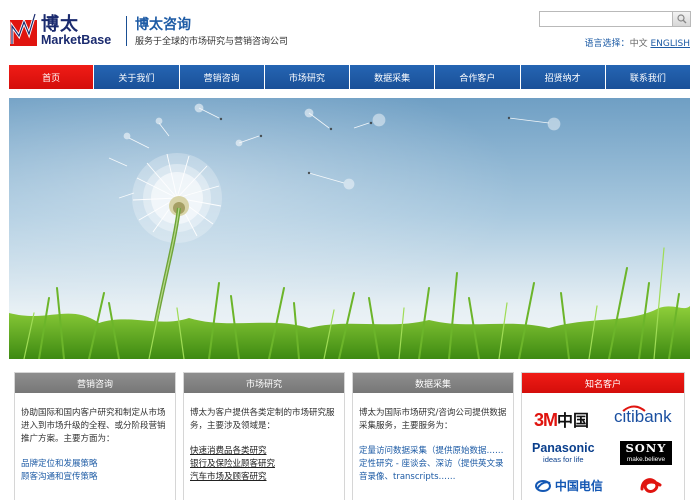 The image size is (700, 500). I want to click on logo-sony-tagline: make.believe, so click(646, 459).